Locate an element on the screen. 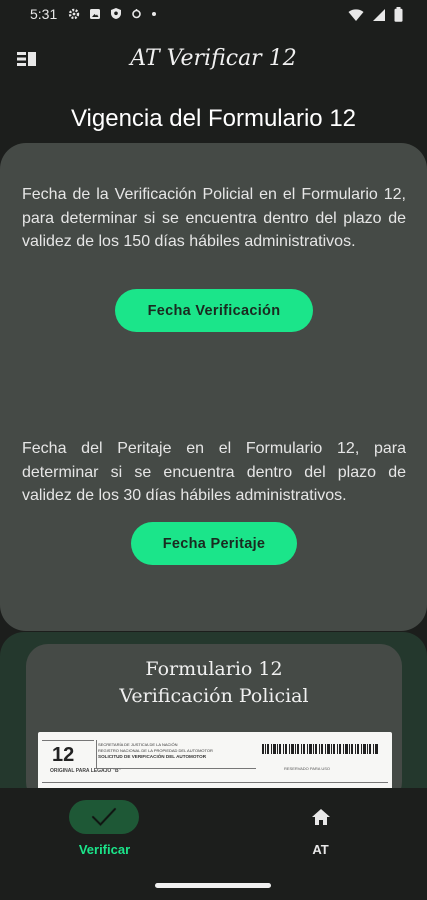 This screenshot has height=900, width=427. form-reserved-label: RESERVADO PARA USO is located at coordinates (307, 768).